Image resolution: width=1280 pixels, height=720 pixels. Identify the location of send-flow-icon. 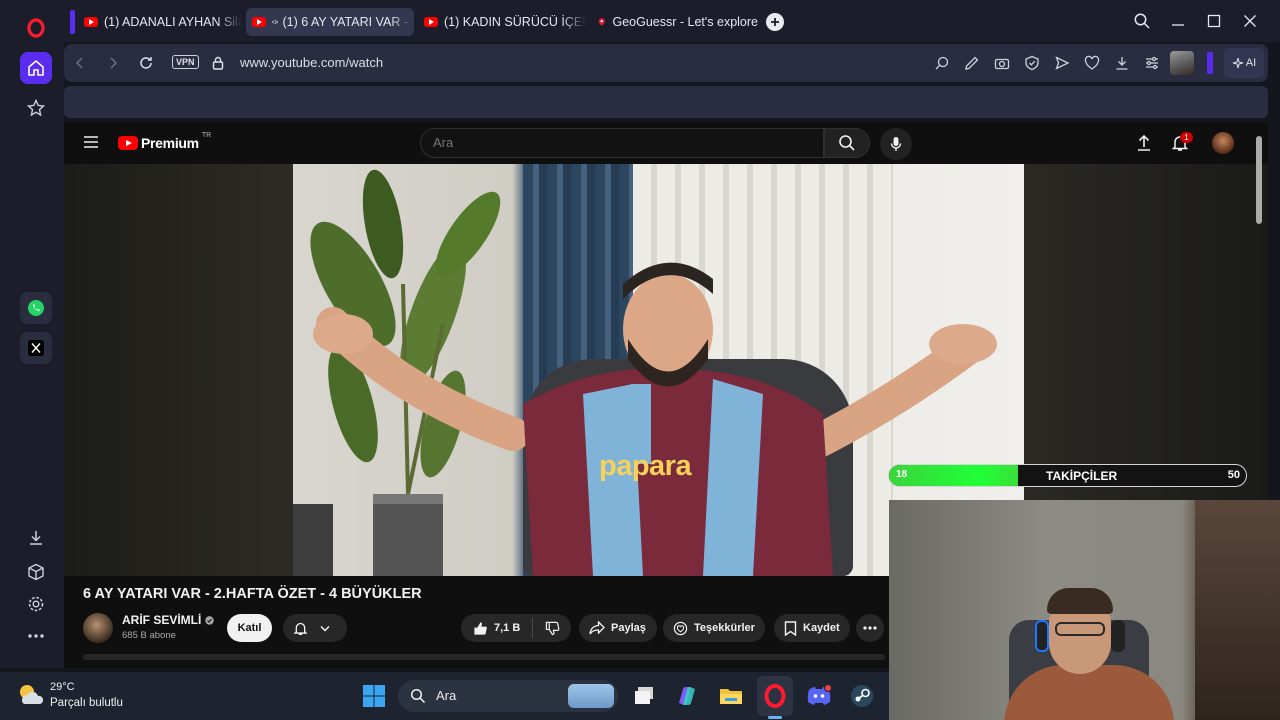
(1062, 63).